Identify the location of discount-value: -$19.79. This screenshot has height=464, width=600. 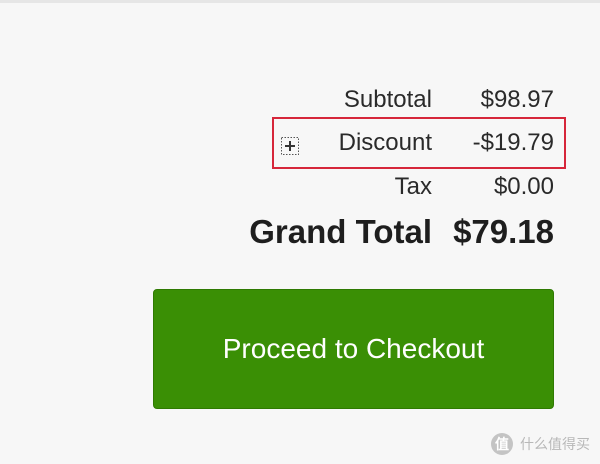
(513, 142).